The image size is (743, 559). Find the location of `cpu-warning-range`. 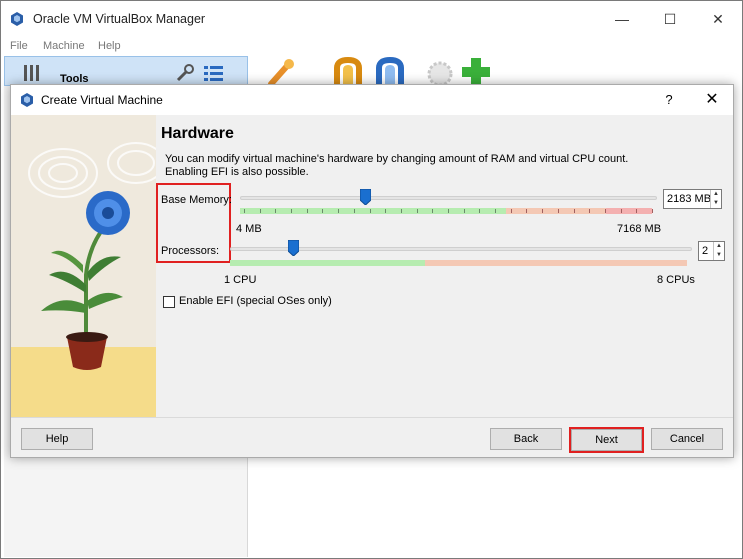

cpu-warning-range is located at coordinates (556, 263).